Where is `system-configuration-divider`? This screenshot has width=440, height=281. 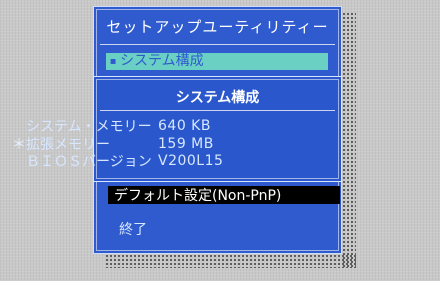
system-configuration-divider is located at coordinates (217, 110).